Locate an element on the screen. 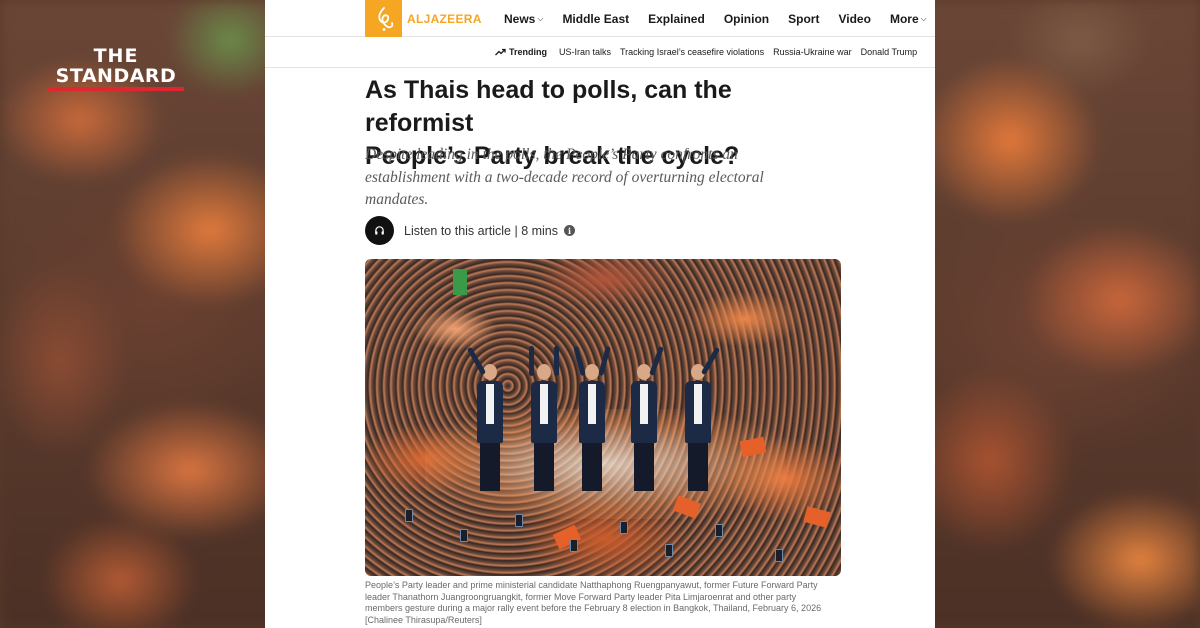 The image size is (1200, 628). nav-label: Middle East is located at coordinates (596, 18).